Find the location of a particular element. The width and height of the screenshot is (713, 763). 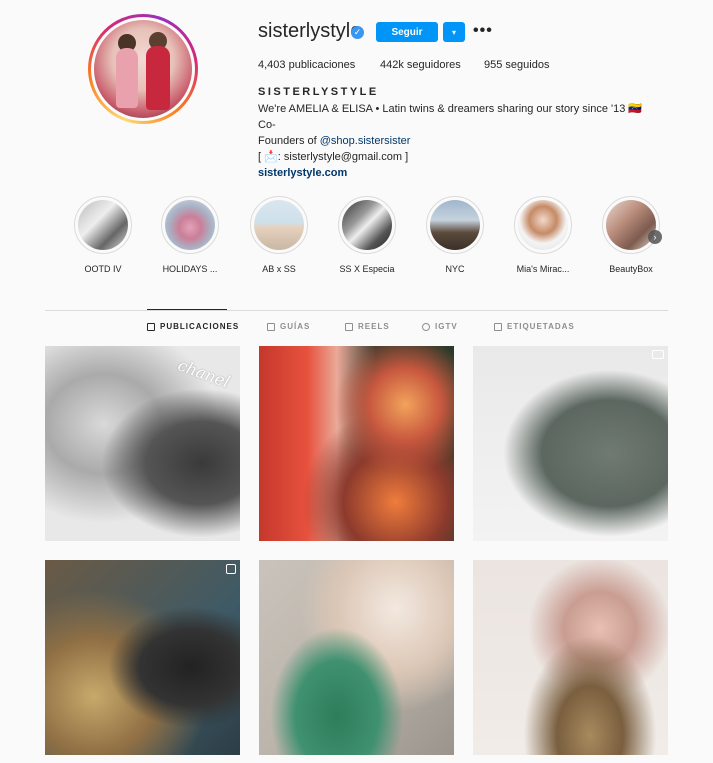

followers-count: 442k seguidores is located at coordinates (420, 65).